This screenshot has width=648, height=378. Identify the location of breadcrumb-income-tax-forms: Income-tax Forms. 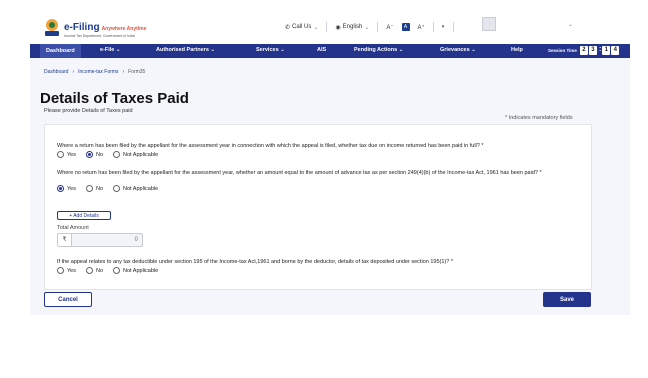
(98, 72).